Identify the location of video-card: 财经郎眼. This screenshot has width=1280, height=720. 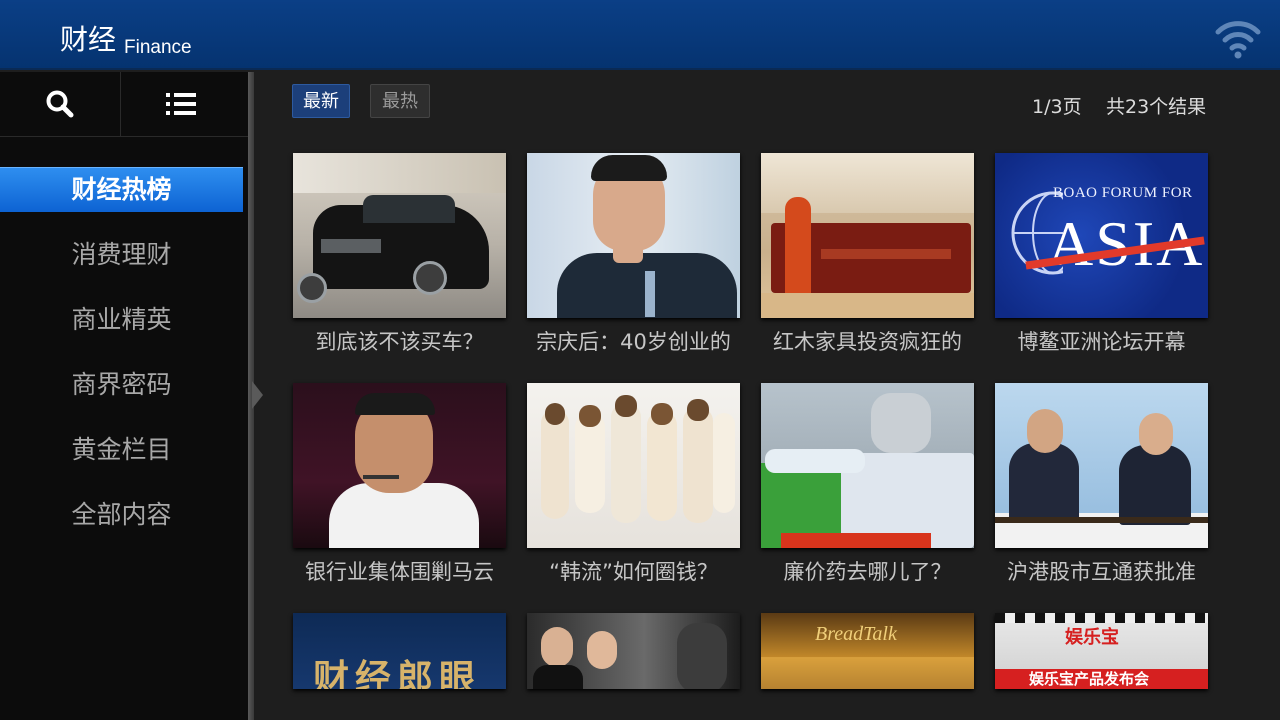
(399, 651).